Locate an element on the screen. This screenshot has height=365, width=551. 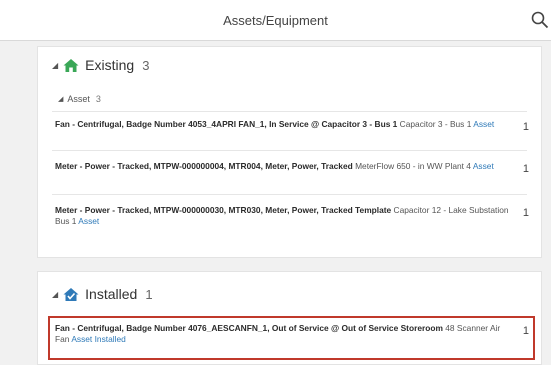
installed-home-icon is located at coordinates (71, 294).